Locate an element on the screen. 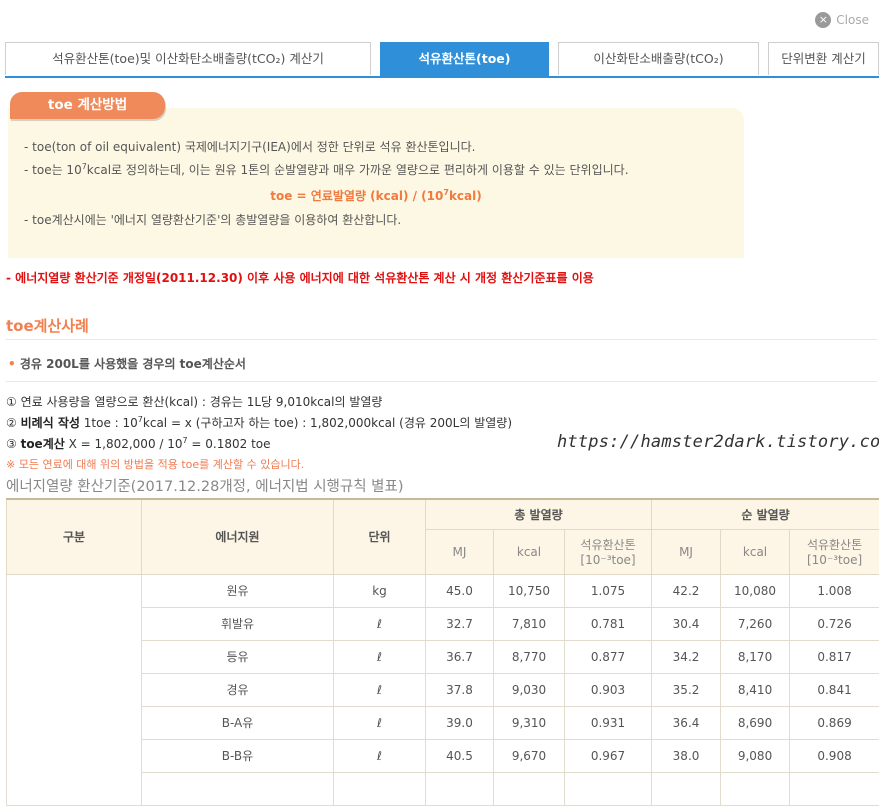  net-toe: 0.869 is located at coordinates (834, 722).